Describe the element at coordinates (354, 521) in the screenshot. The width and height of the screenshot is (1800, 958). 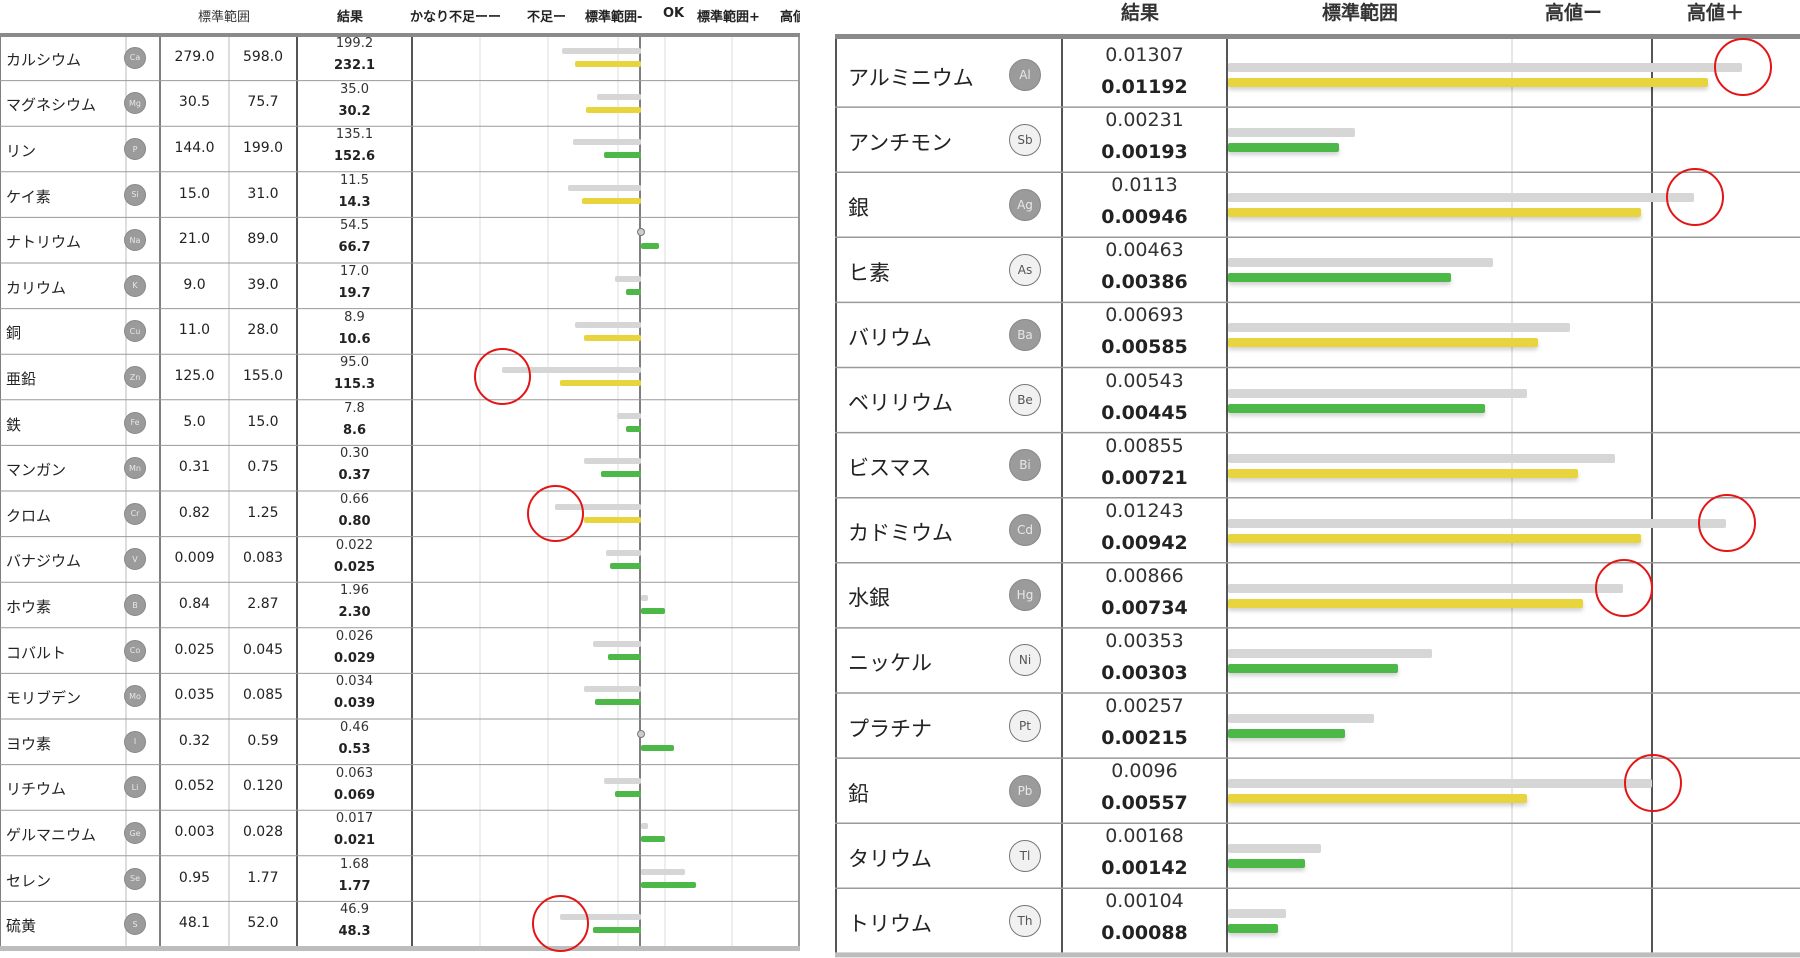
I see `current-value: 0.80` at that location.